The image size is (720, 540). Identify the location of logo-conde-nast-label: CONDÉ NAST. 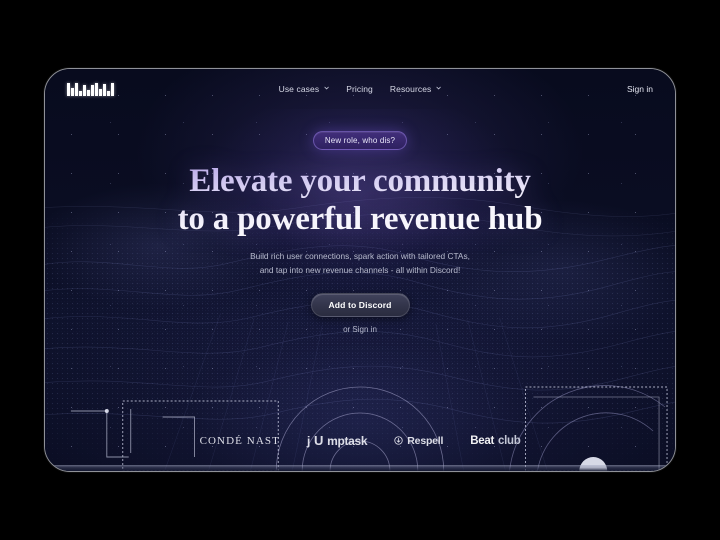
(239, 440).